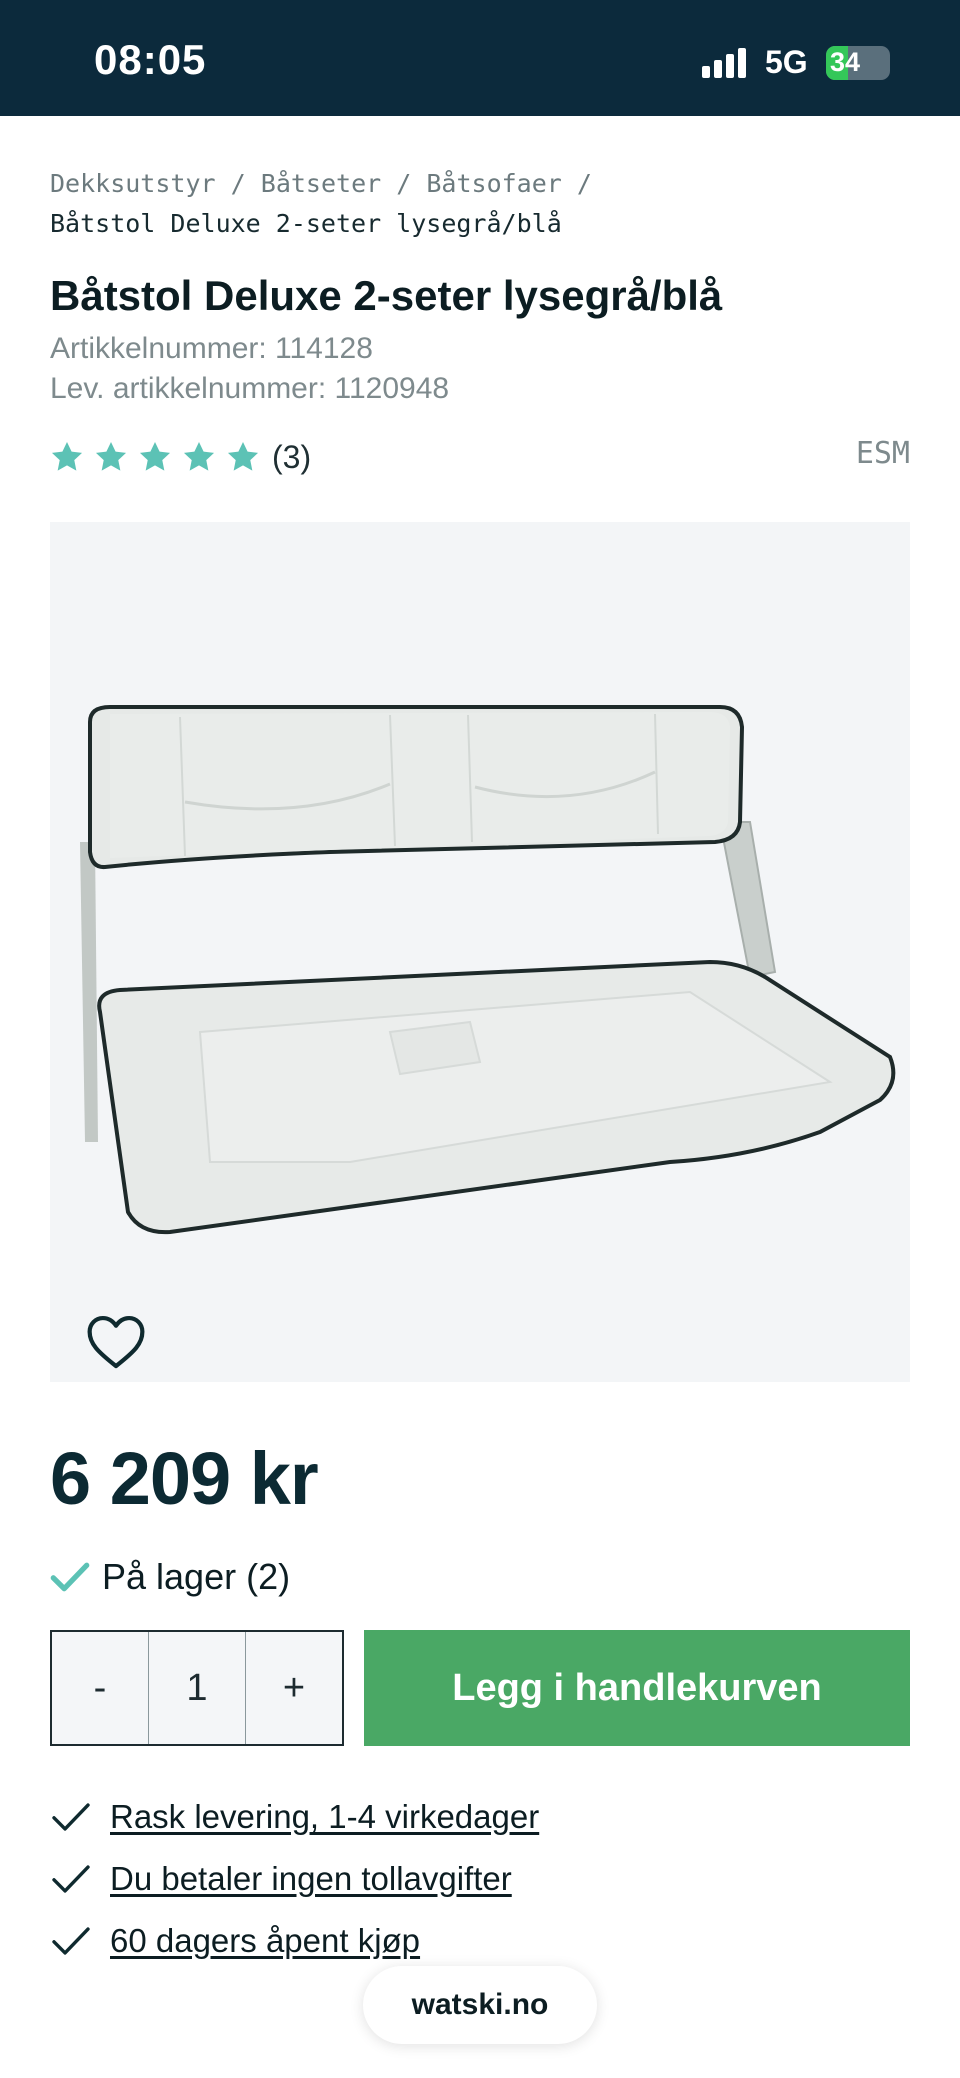 The image size is (960, 2078). What do you see at coordinates (386, 295) in the screenshot?
I see `product-title: Båtstol Deluxe 2-seter lysegrå/blå` at bounding box center [386, 295].